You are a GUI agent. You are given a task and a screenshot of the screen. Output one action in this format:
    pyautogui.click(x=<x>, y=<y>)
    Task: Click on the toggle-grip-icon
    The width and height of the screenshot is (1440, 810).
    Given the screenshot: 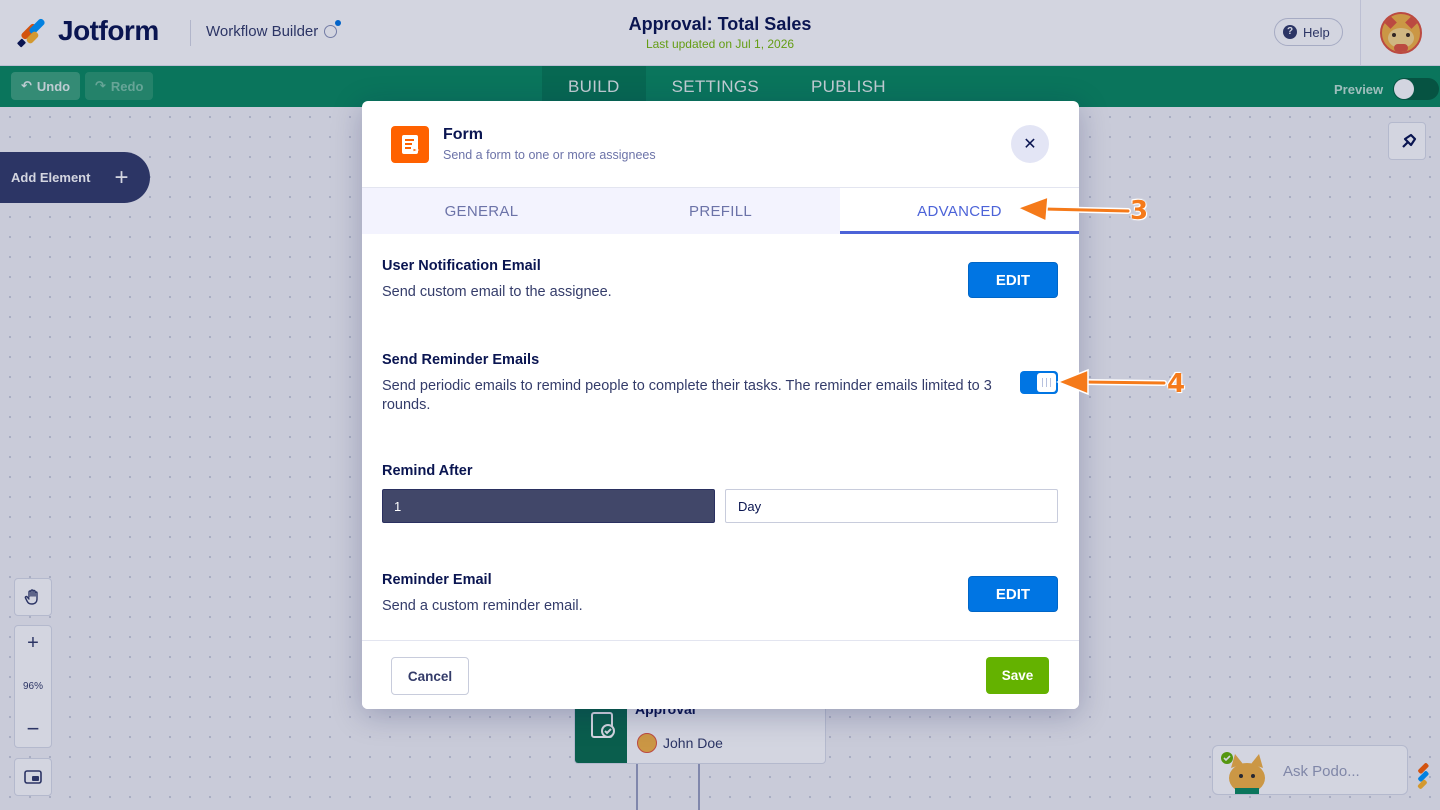 What is the action you would take?
    pyautogui.click(x=1046, y=382)
    